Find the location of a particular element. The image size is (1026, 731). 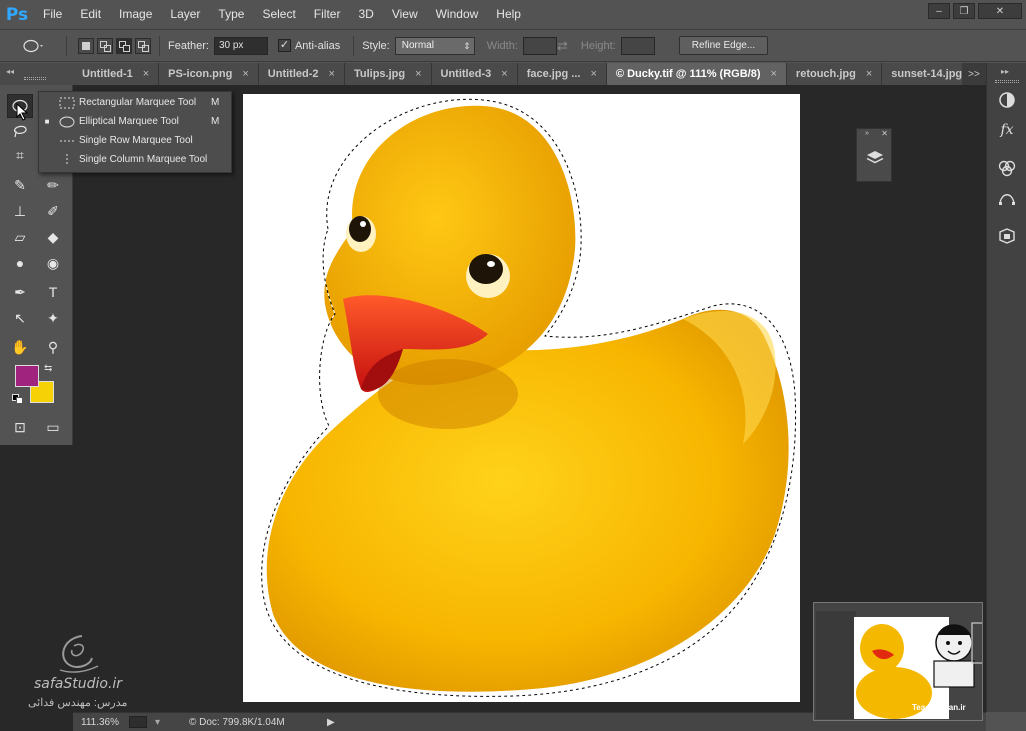

crop-tool: ⌗ is located at coordinates (20, 155).